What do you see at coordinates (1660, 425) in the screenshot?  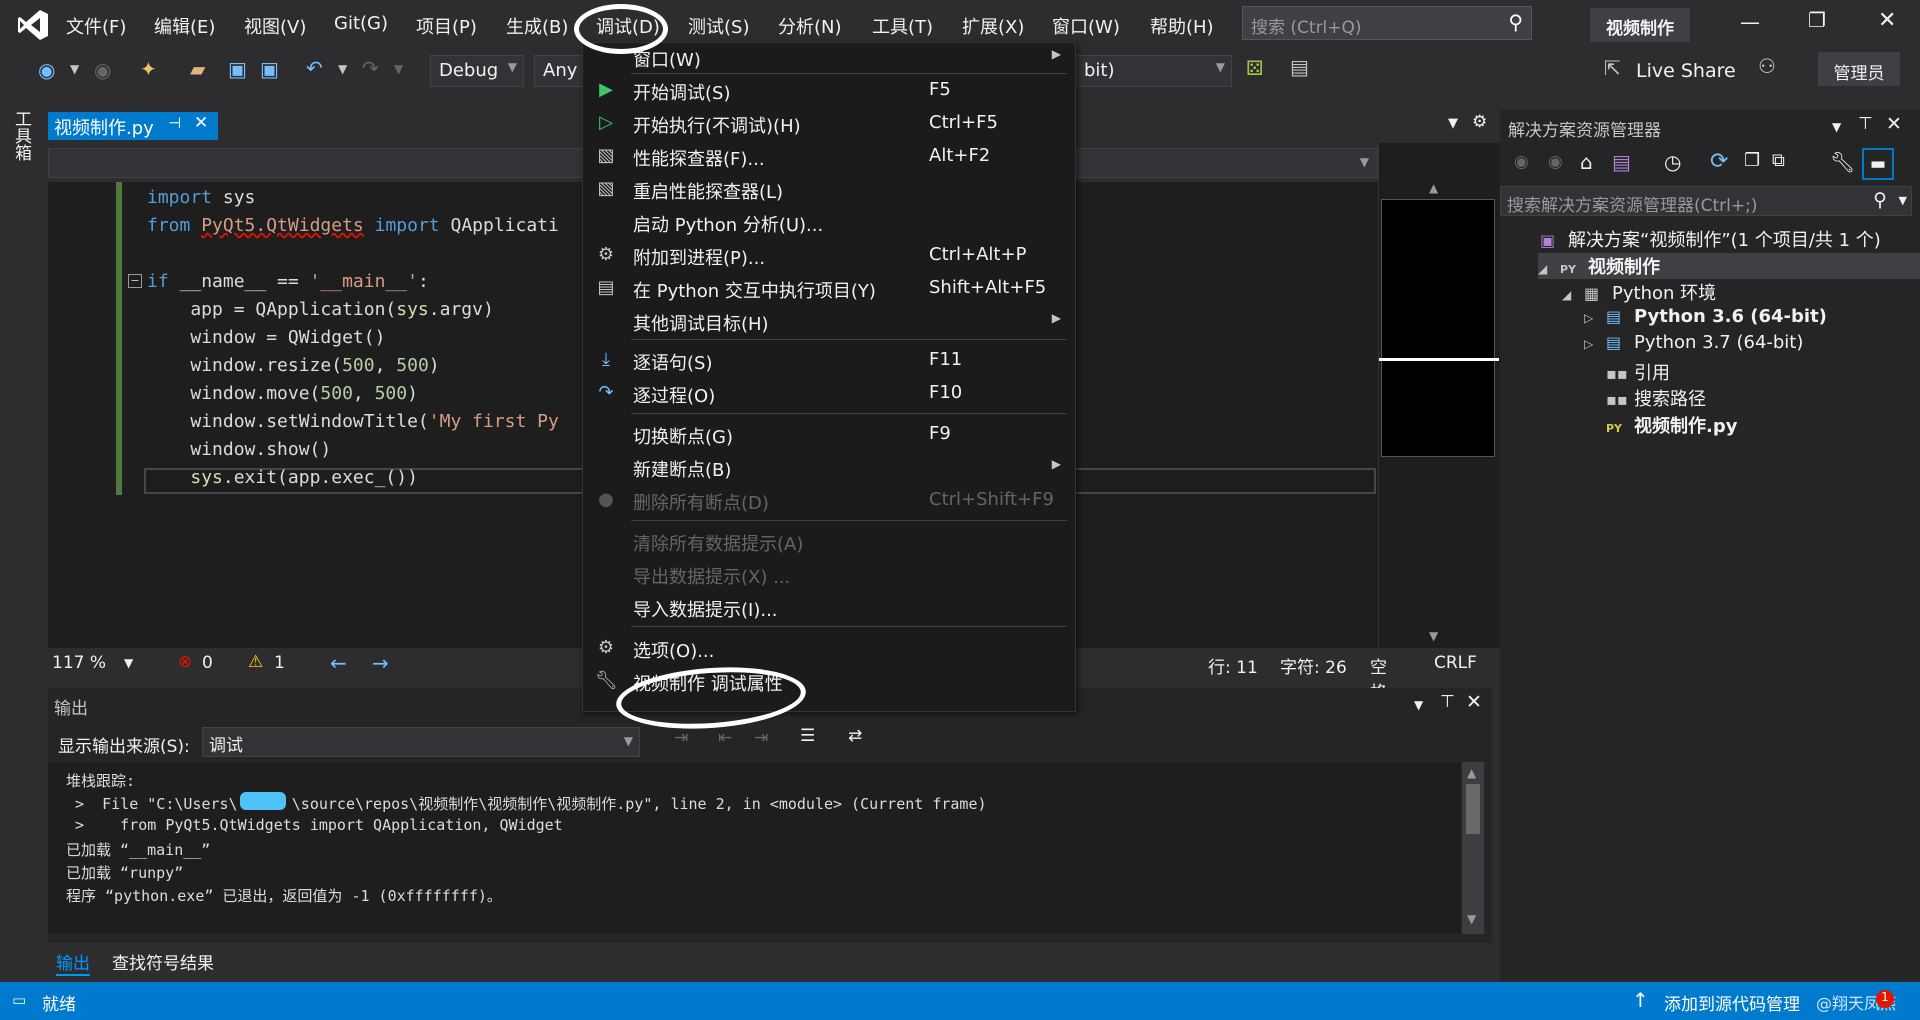 I see `solution-tree-item: PY 视频制作.py` at bounding box center [1660, 425].